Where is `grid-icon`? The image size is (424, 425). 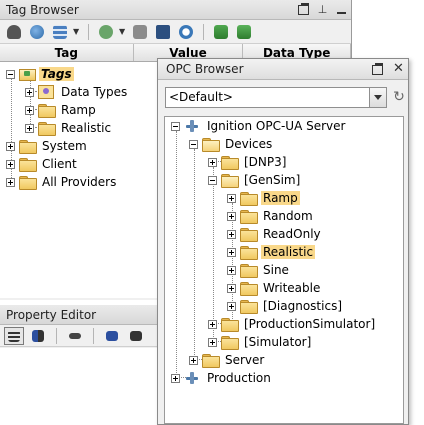
grid-icon is located at coordinates (60, 31).